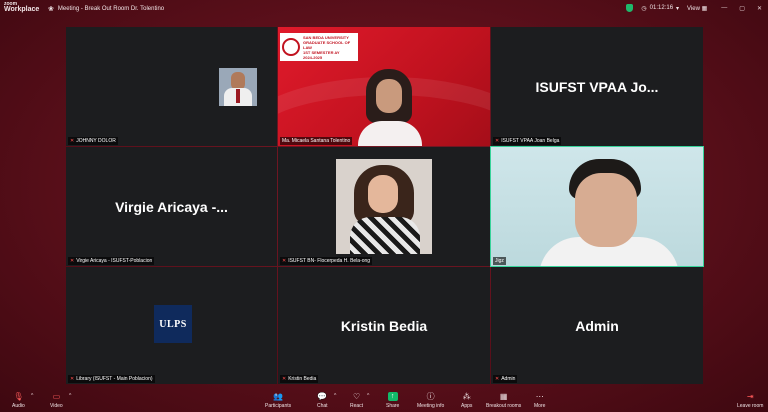 The image size is (768, 412). I want to click on more-icon: ⋯, so click(539, 396).